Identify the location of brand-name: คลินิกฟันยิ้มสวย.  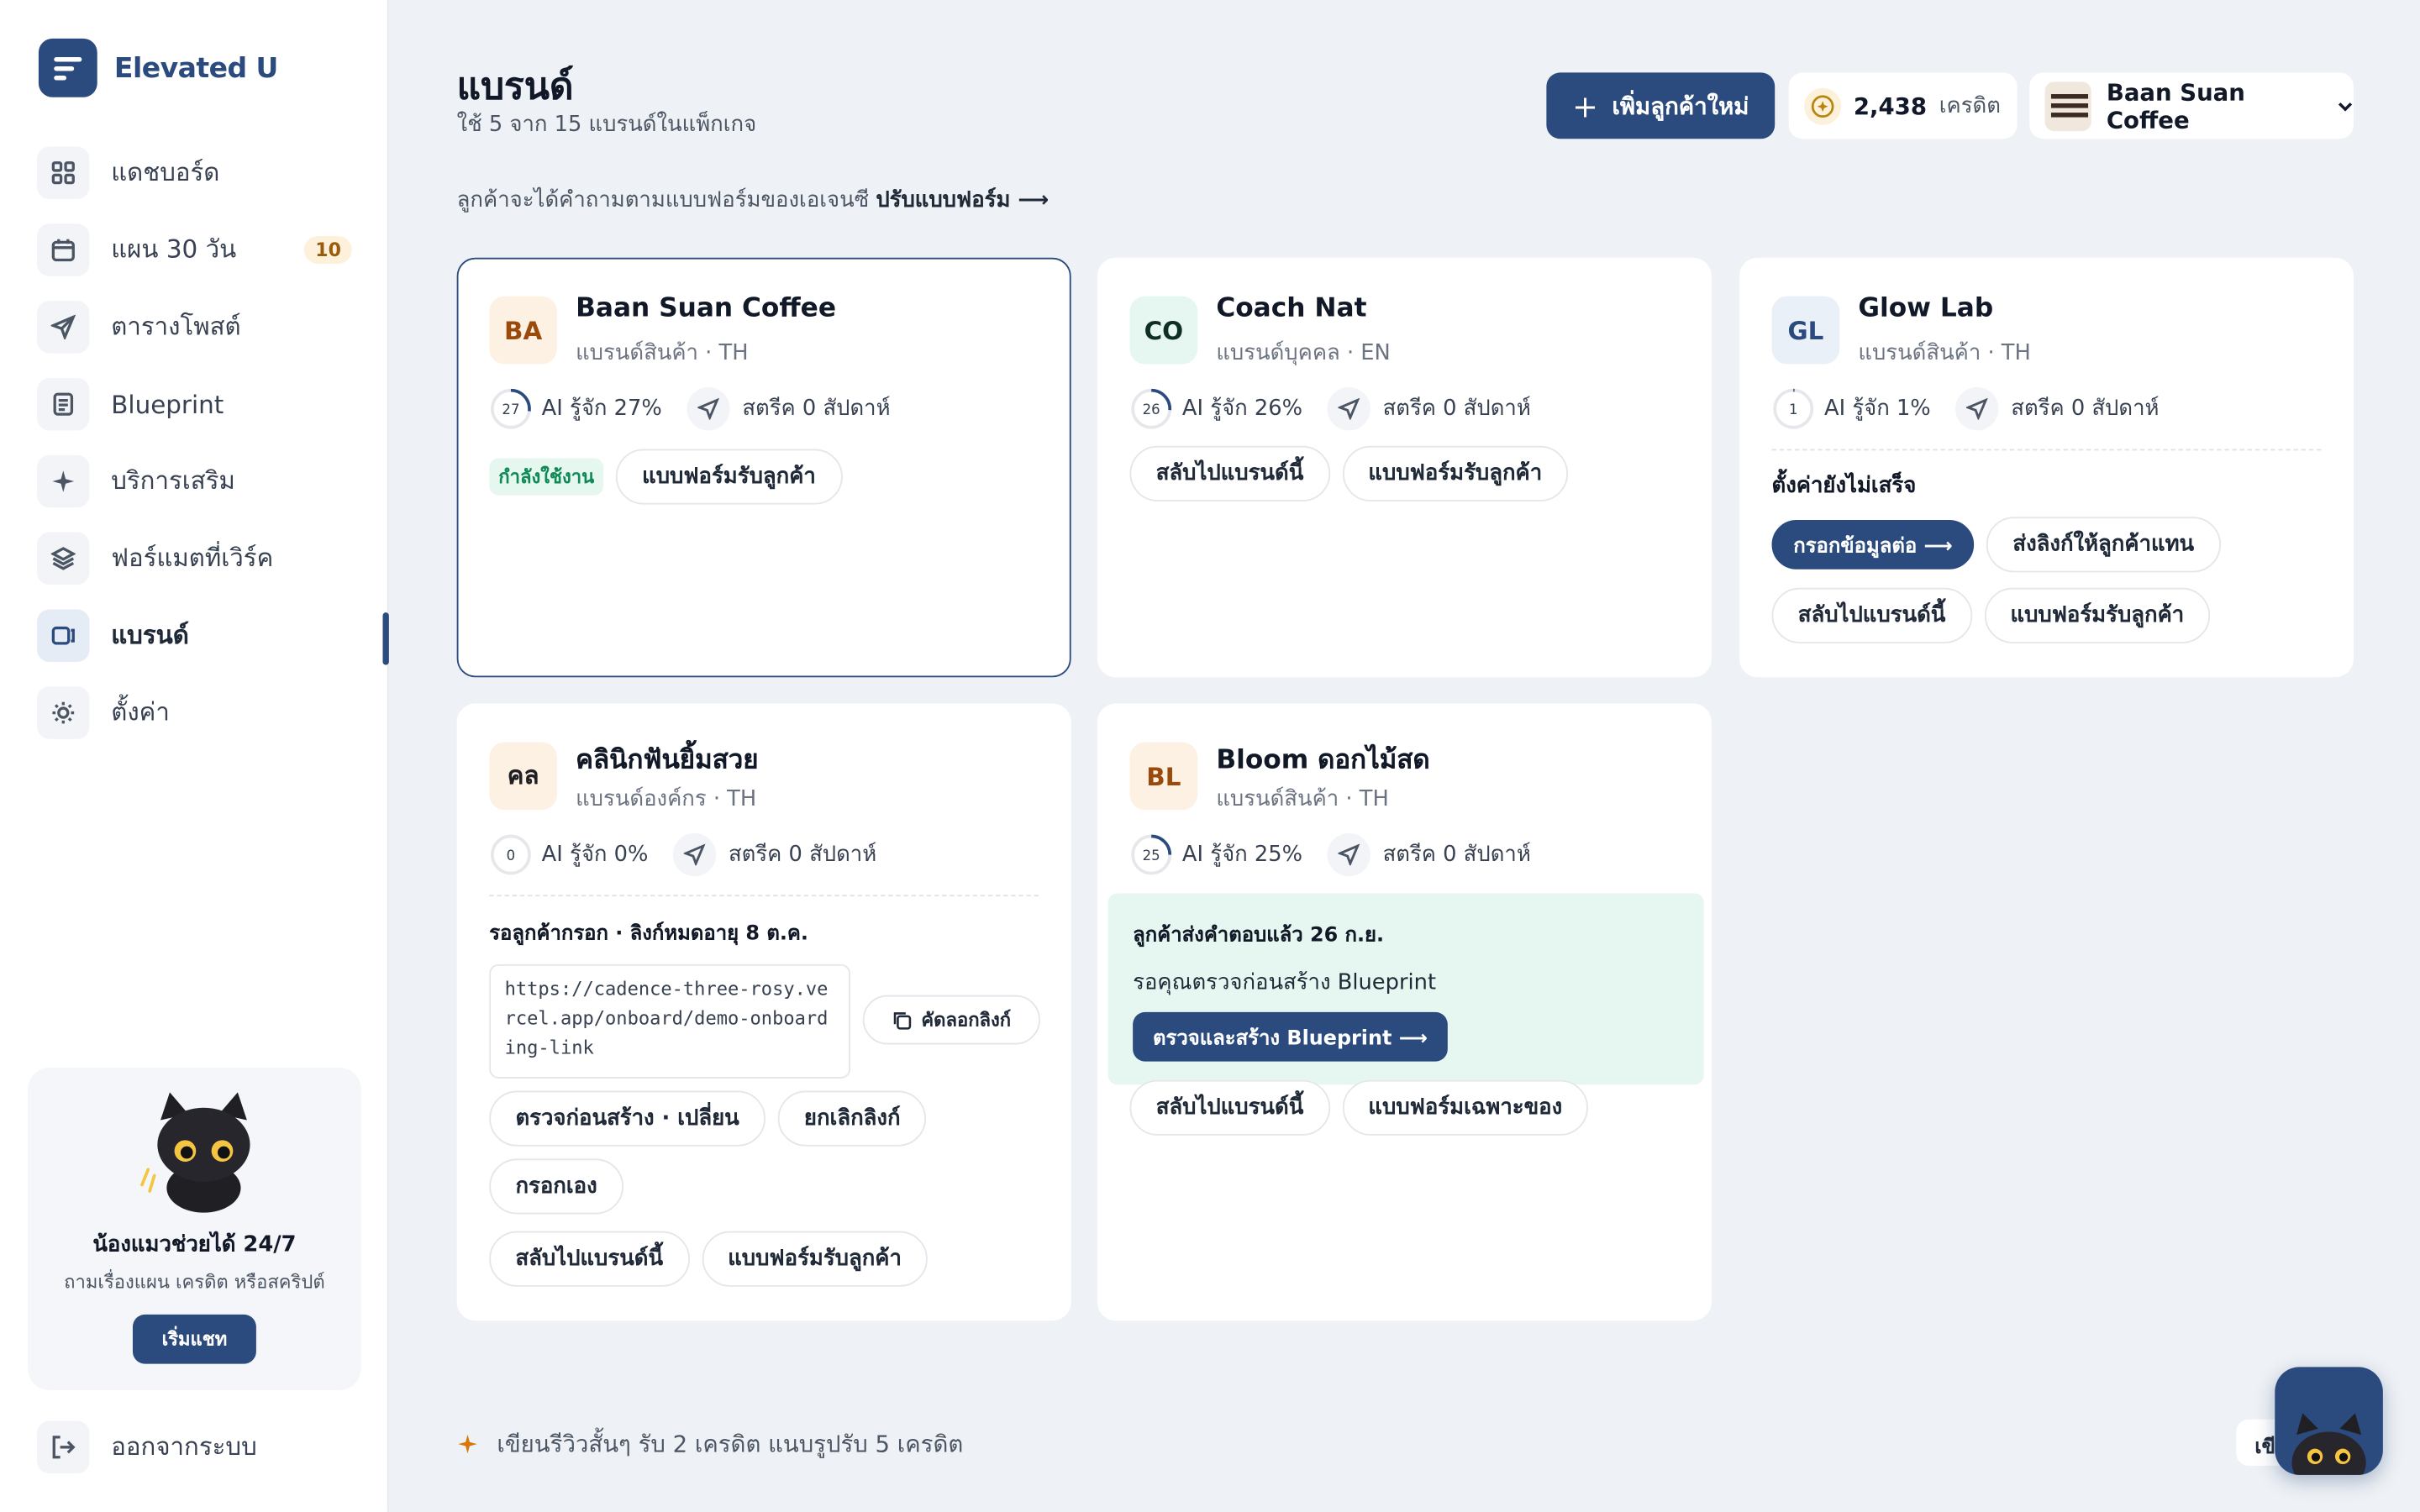
(667, 760).